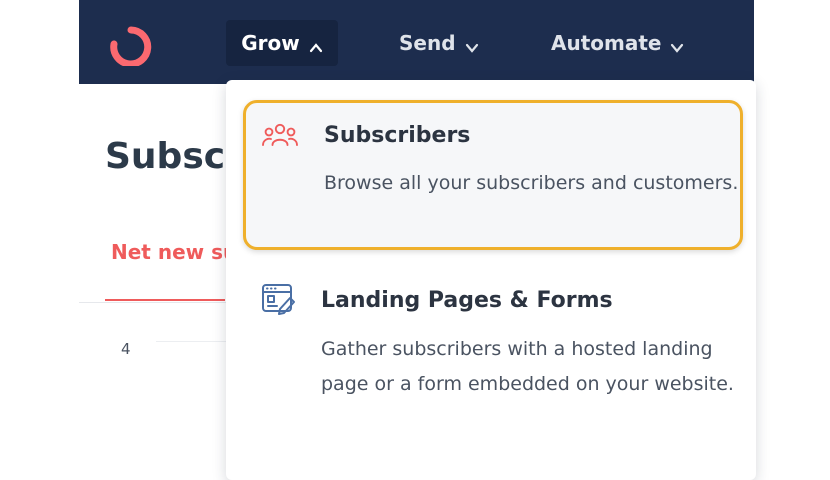 Image resolution: width=830 pixels, height=480 pixels. Describe the element at coordinates (129, 45) in the screenshot. I see `convertkit-logo` at that location.